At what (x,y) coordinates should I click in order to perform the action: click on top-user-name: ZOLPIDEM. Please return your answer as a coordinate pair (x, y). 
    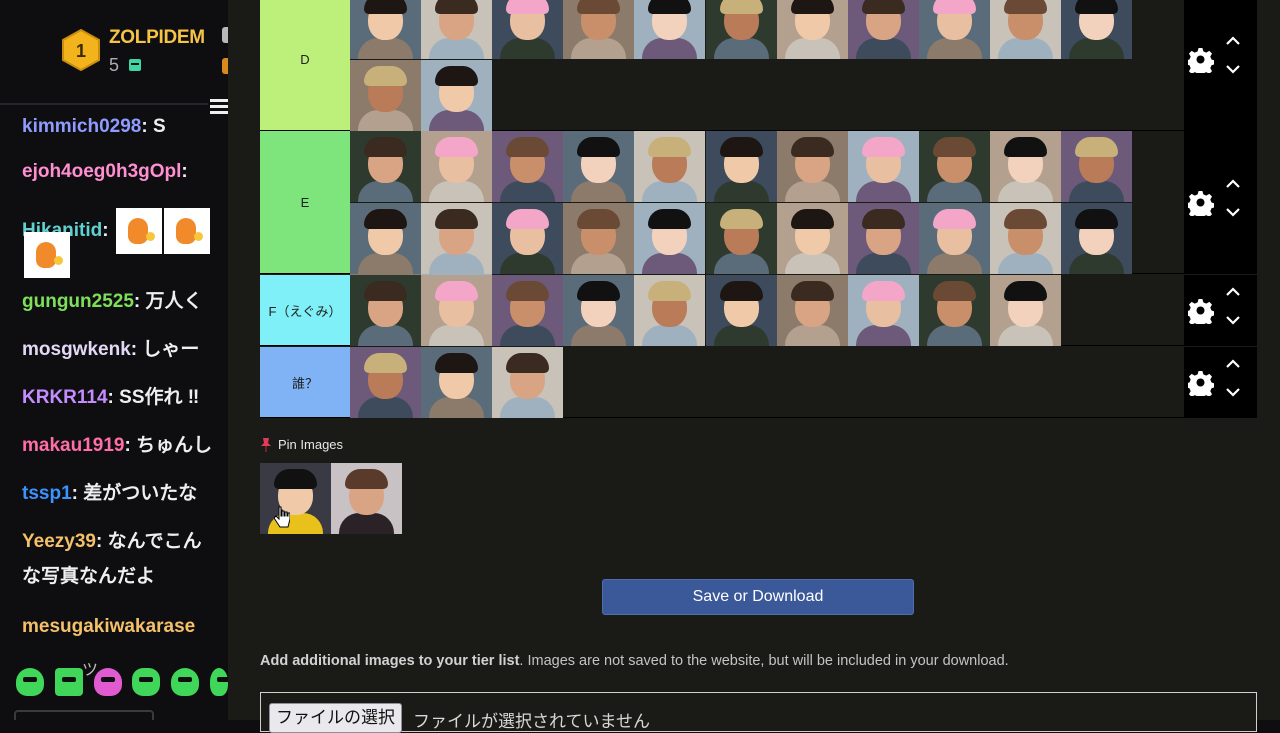
    Looking at the image, I should click on (157, 38).